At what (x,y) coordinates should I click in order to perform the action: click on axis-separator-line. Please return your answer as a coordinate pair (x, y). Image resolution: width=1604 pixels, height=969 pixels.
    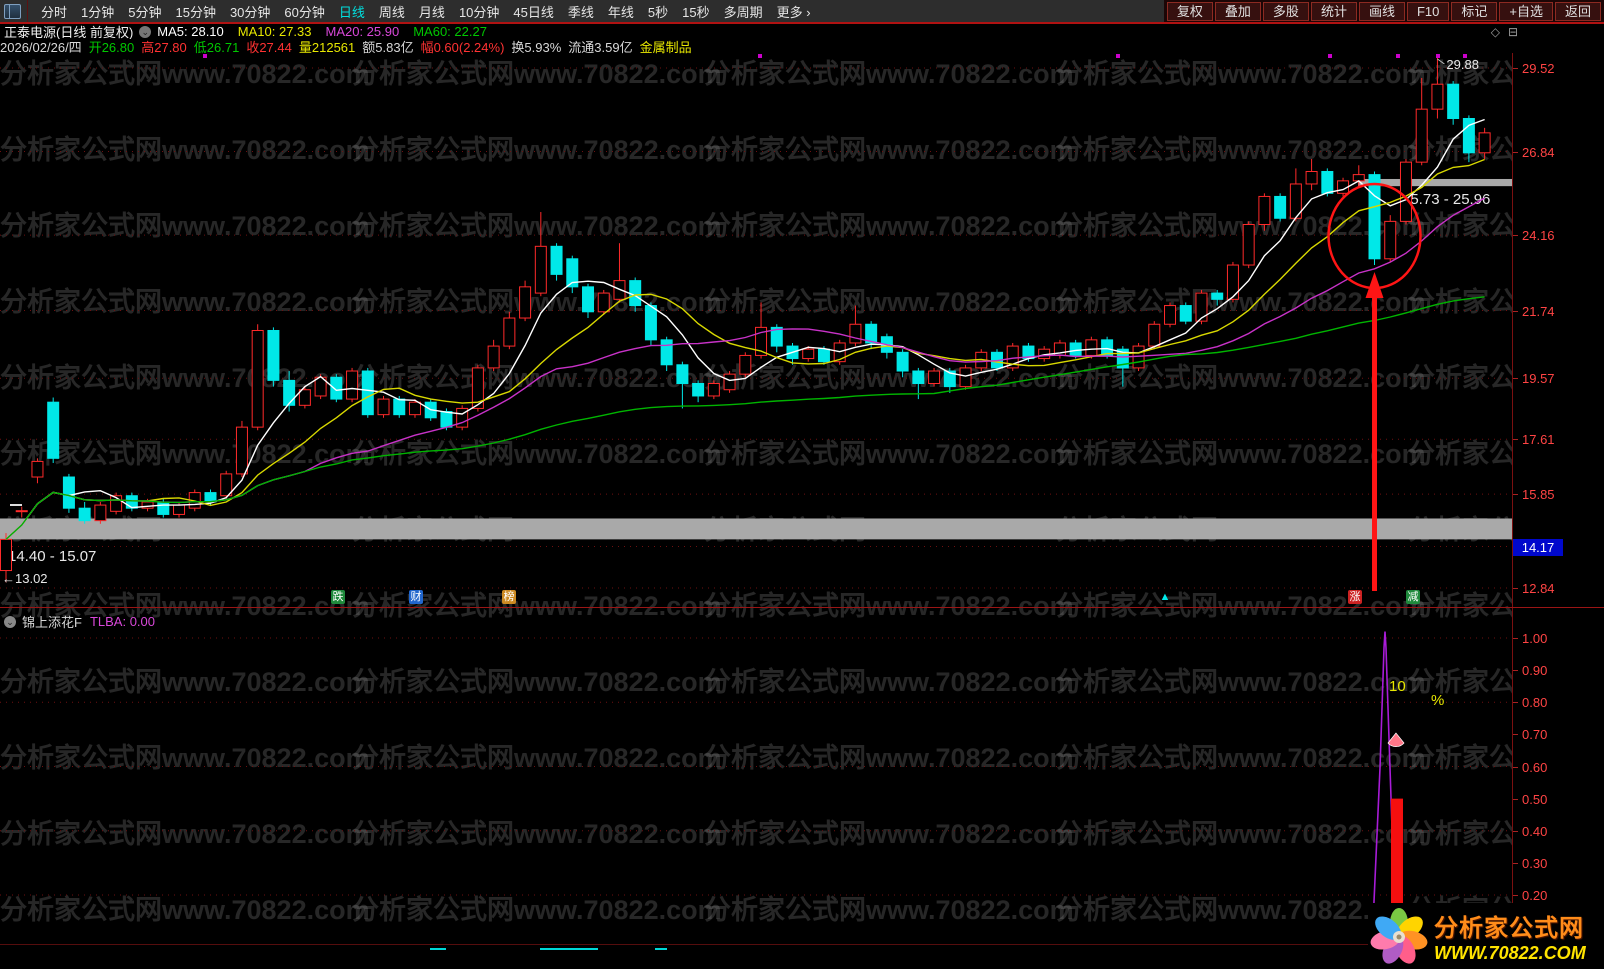
    Looking at the image, I should click on (1512, 499).